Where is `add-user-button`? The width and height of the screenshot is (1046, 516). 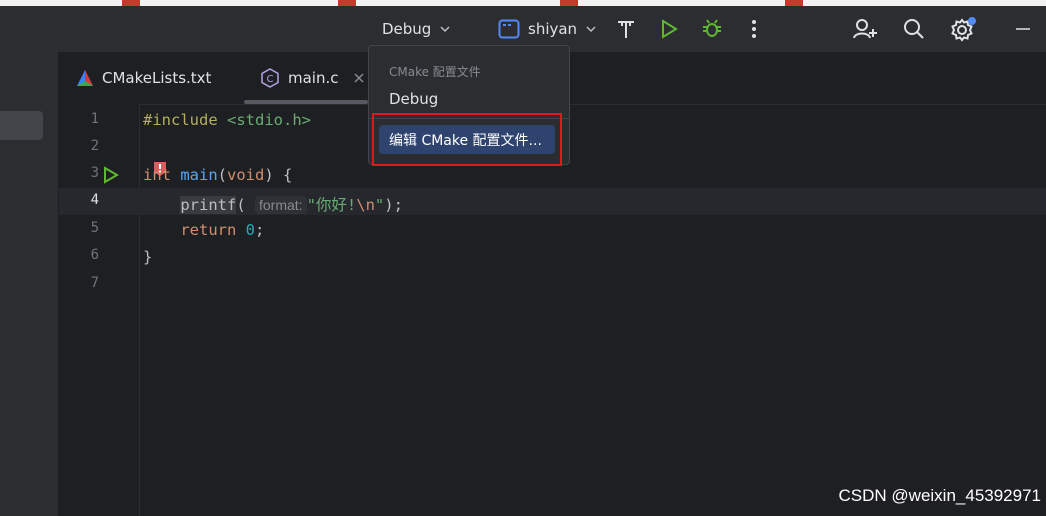
add-user-button is located at coordinates (865, 29).